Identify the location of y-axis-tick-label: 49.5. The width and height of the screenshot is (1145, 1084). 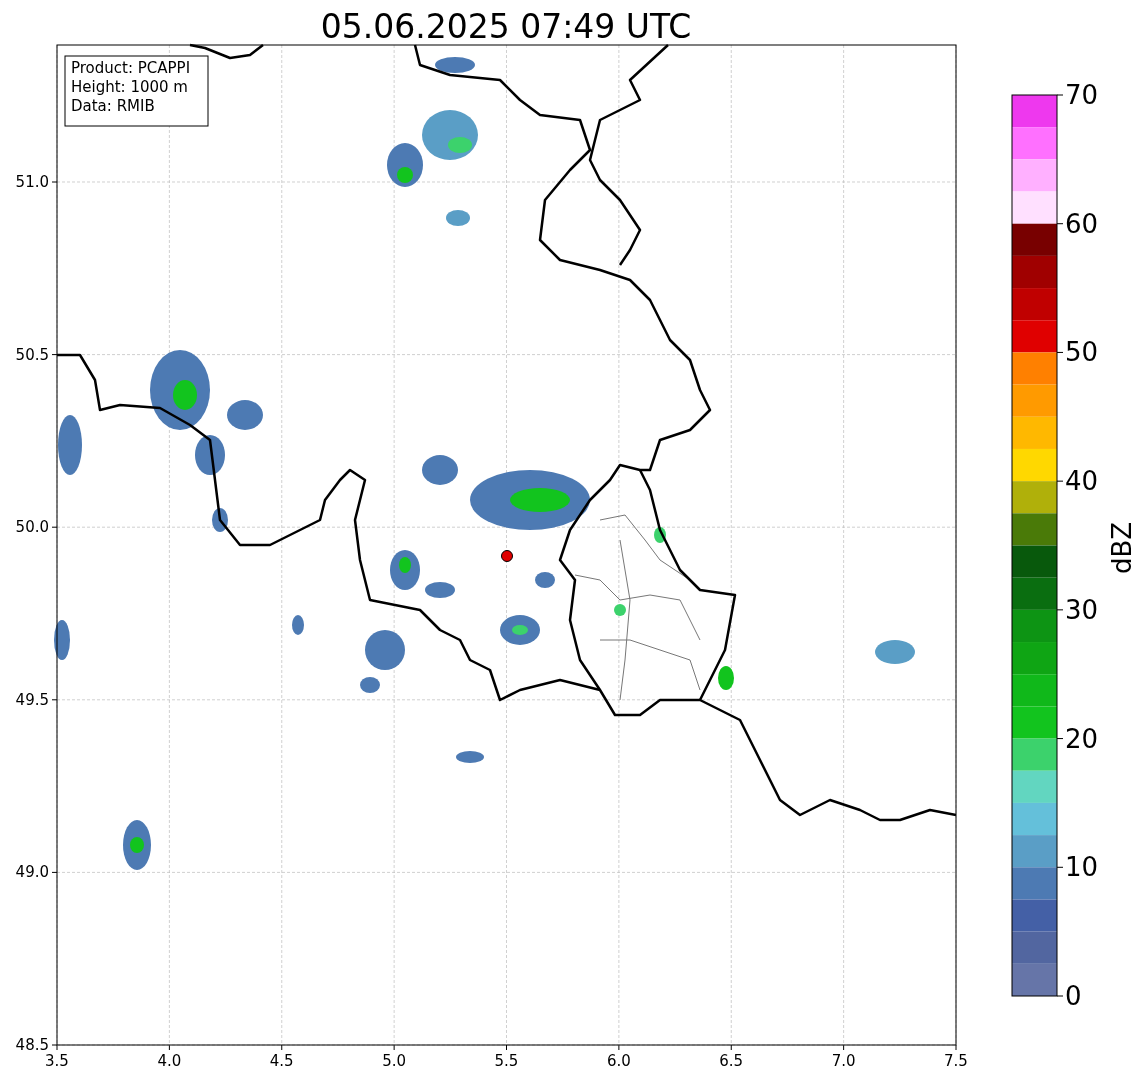
(32, 699).